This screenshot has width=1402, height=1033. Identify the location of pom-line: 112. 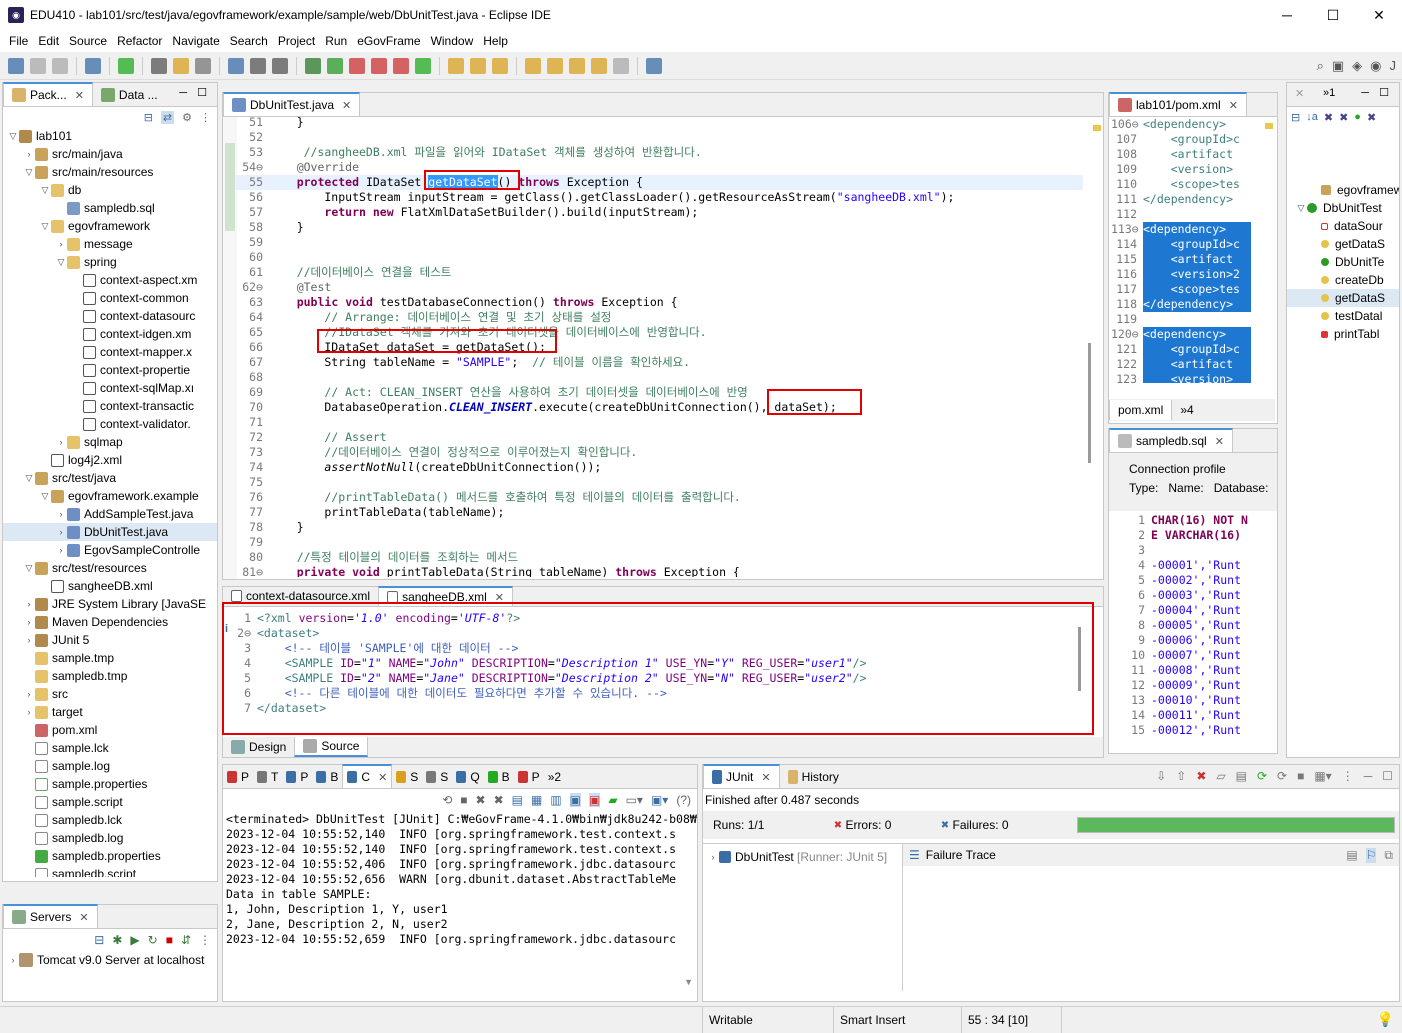
(1181, 214).